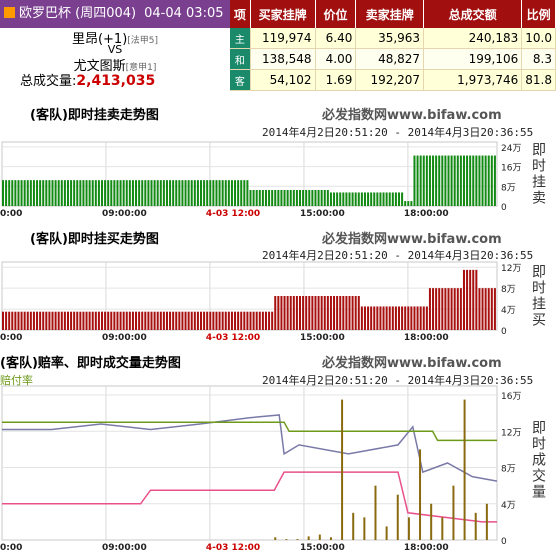  What do you see at coordinates (508, 470) in the screenshot?
I see `y-tick-label: 8万` at bounding box center [508, 470].